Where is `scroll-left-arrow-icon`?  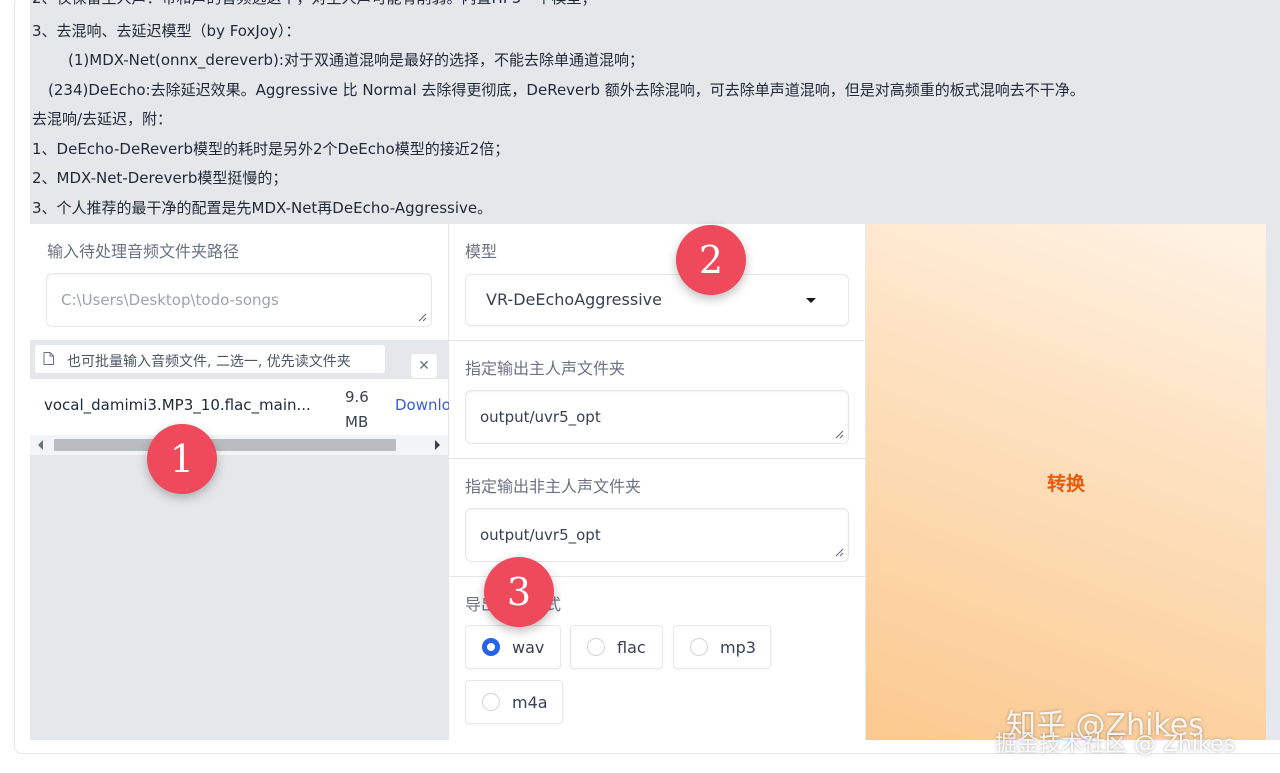 scroll-left-arrow-icon is located at coordinates (40, 445).